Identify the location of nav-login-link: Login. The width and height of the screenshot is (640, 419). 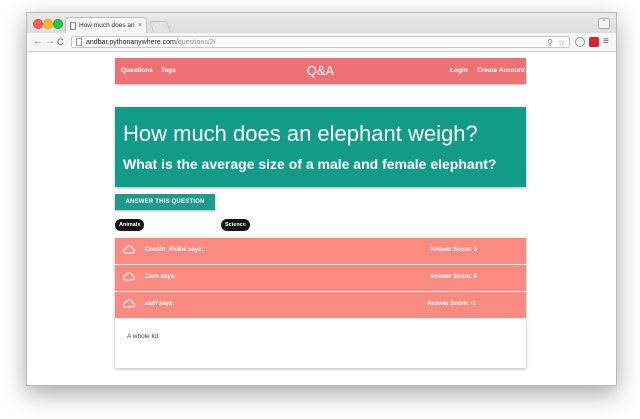
(459, 71).